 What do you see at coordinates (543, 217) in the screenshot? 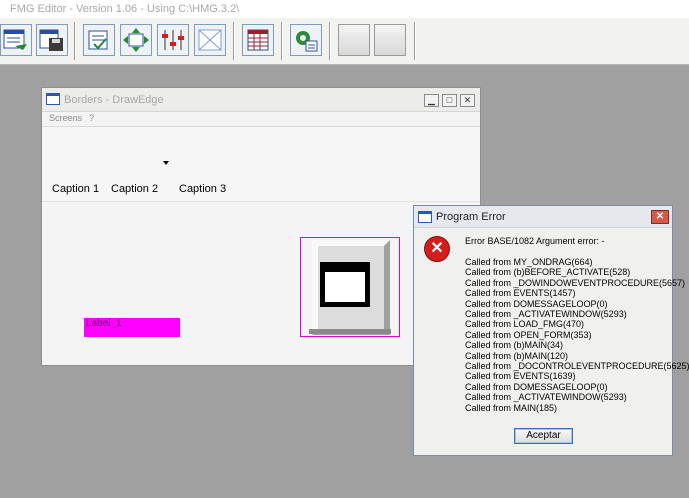
I see `error-dialog-title-bar: Program Error ✕` at bounding box center [543, 217].